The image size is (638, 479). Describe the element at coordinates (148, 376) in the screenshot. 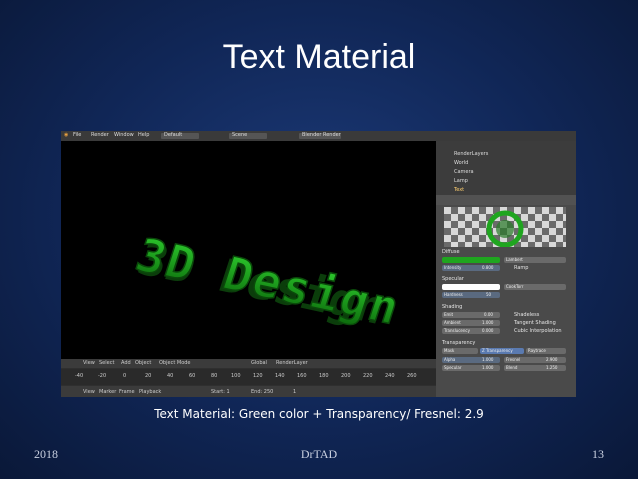

I see `tick: 20` at that location.